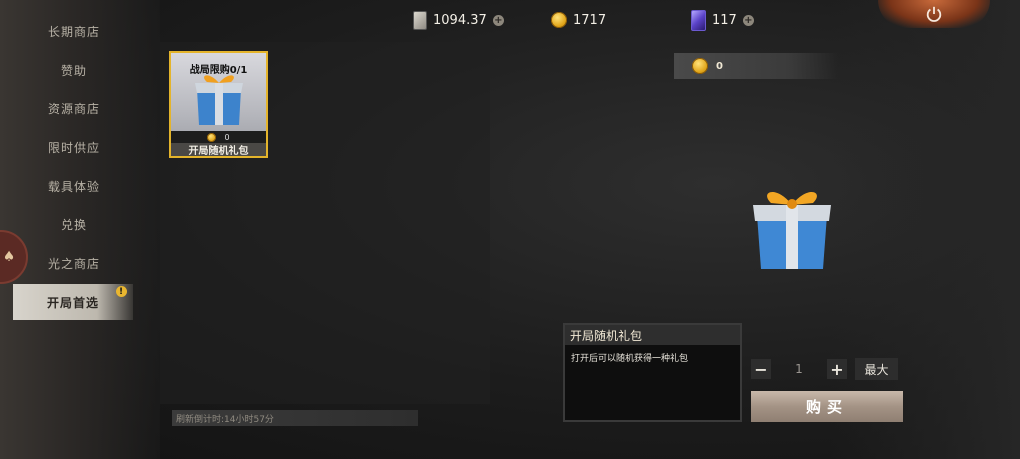  What do you see at coordinates (295, 418) in the screenshot?
I see `refresh-countdown: 刷新倒计时:14小时57分` at bounding box center [295, 418].